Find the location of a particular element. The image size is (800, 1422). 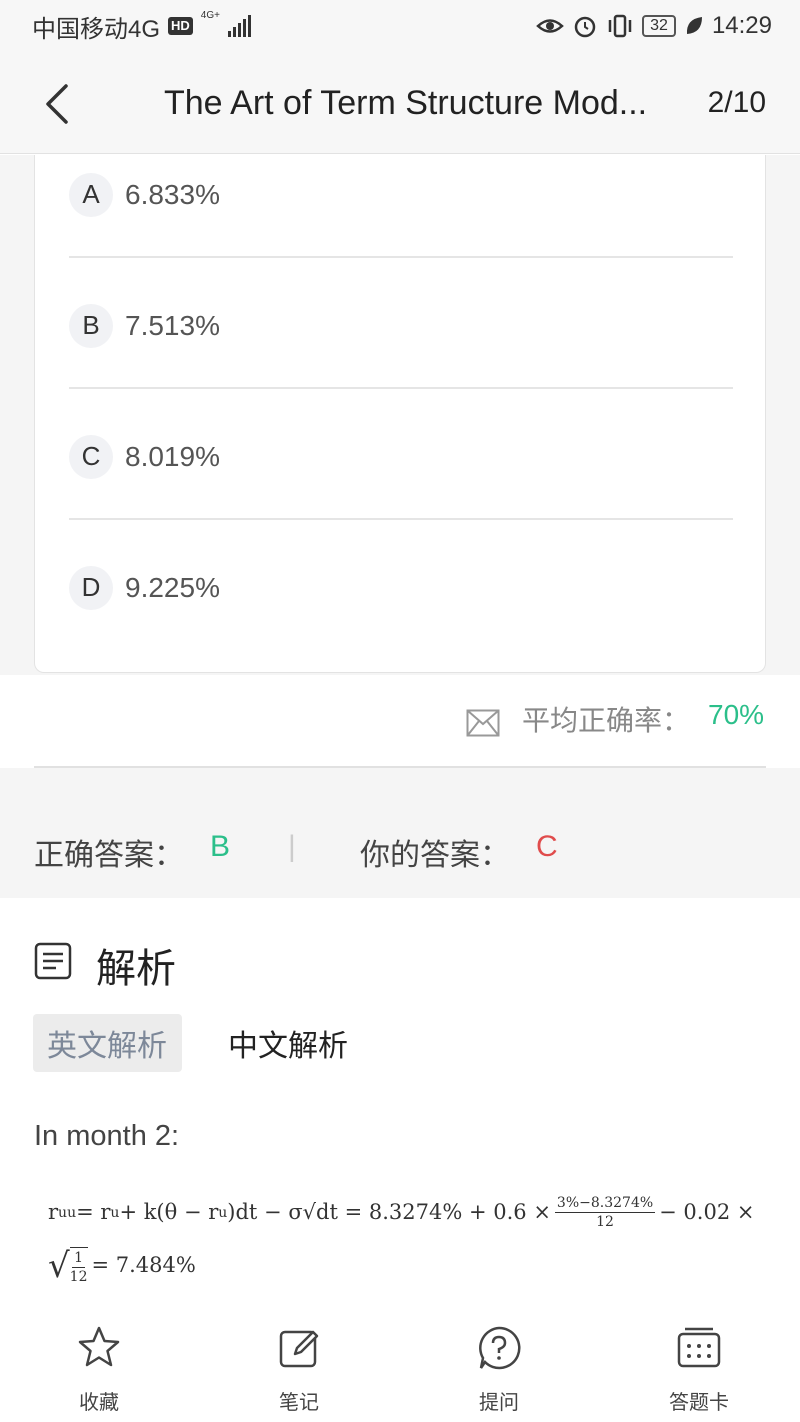

avg-correct-label: 平均正确率： is located at coordinates (606, 720).